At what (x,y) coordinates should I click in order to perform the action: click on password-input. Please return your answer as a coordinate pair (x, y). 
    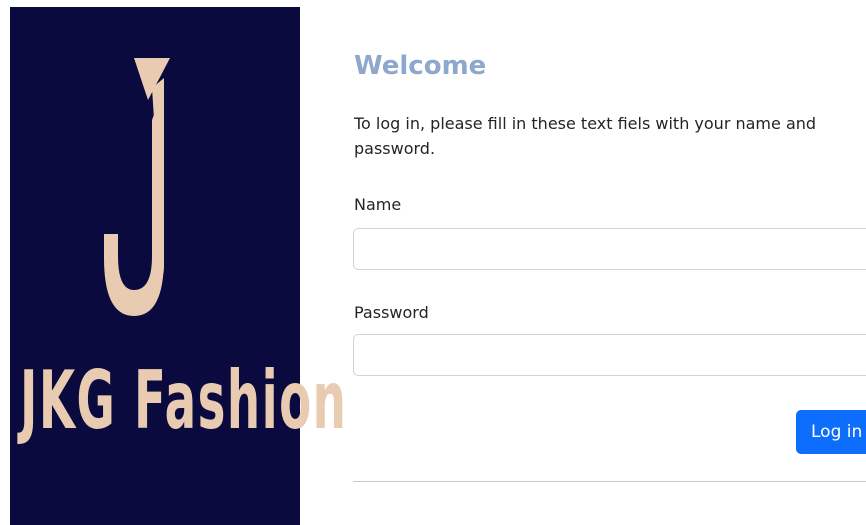
    Looking at the image, I should click on (609, 355).